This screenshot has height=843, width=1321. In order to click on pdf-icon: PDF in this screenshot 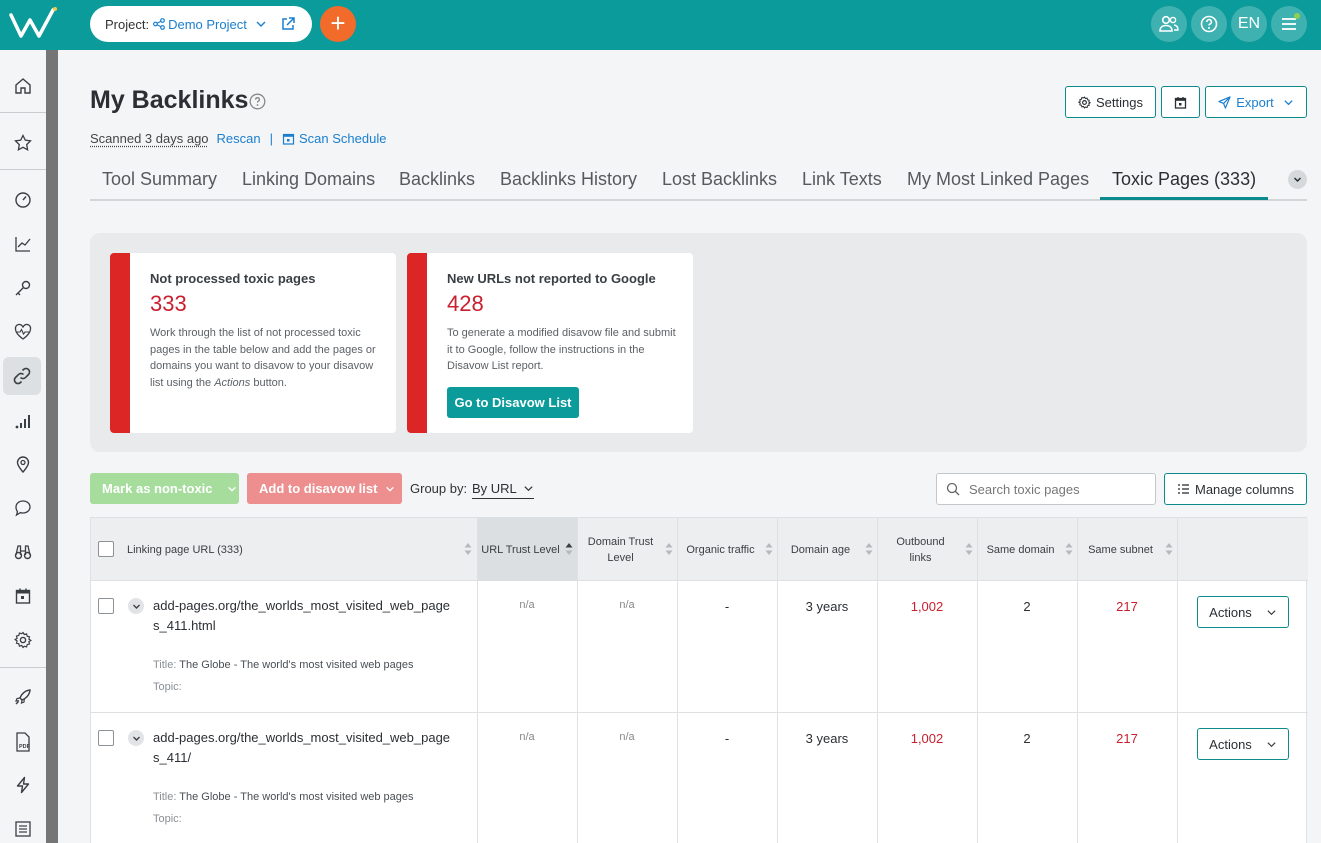, I will do `click(23, 742)`.